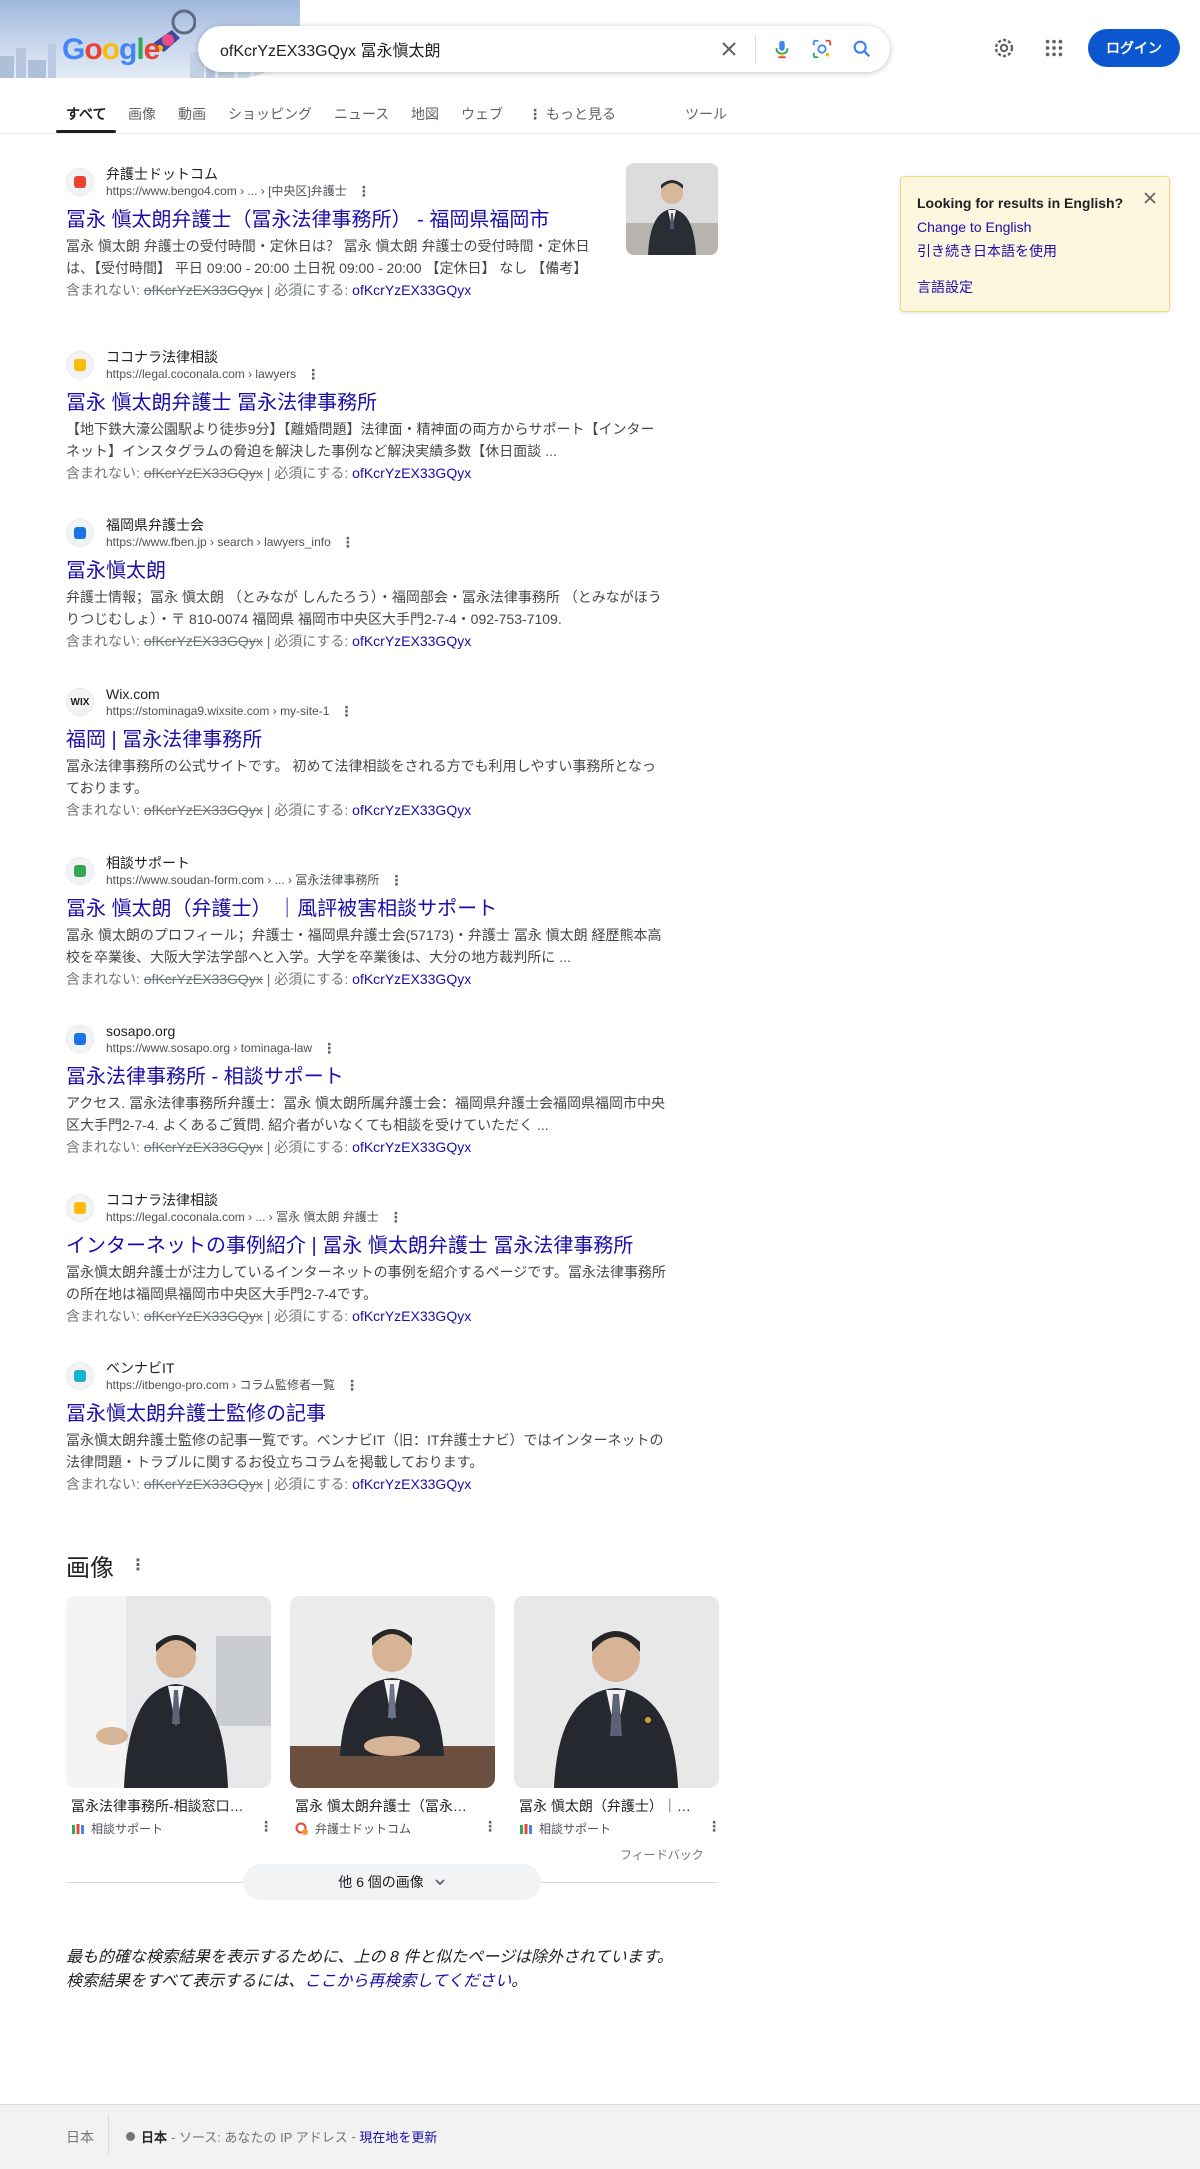 This screenshot has width=1200, height=2169. What do you see at coordinates (1004, 48) in the screenshot?
I see `gear-icon` at bounding box center [1004, 48].